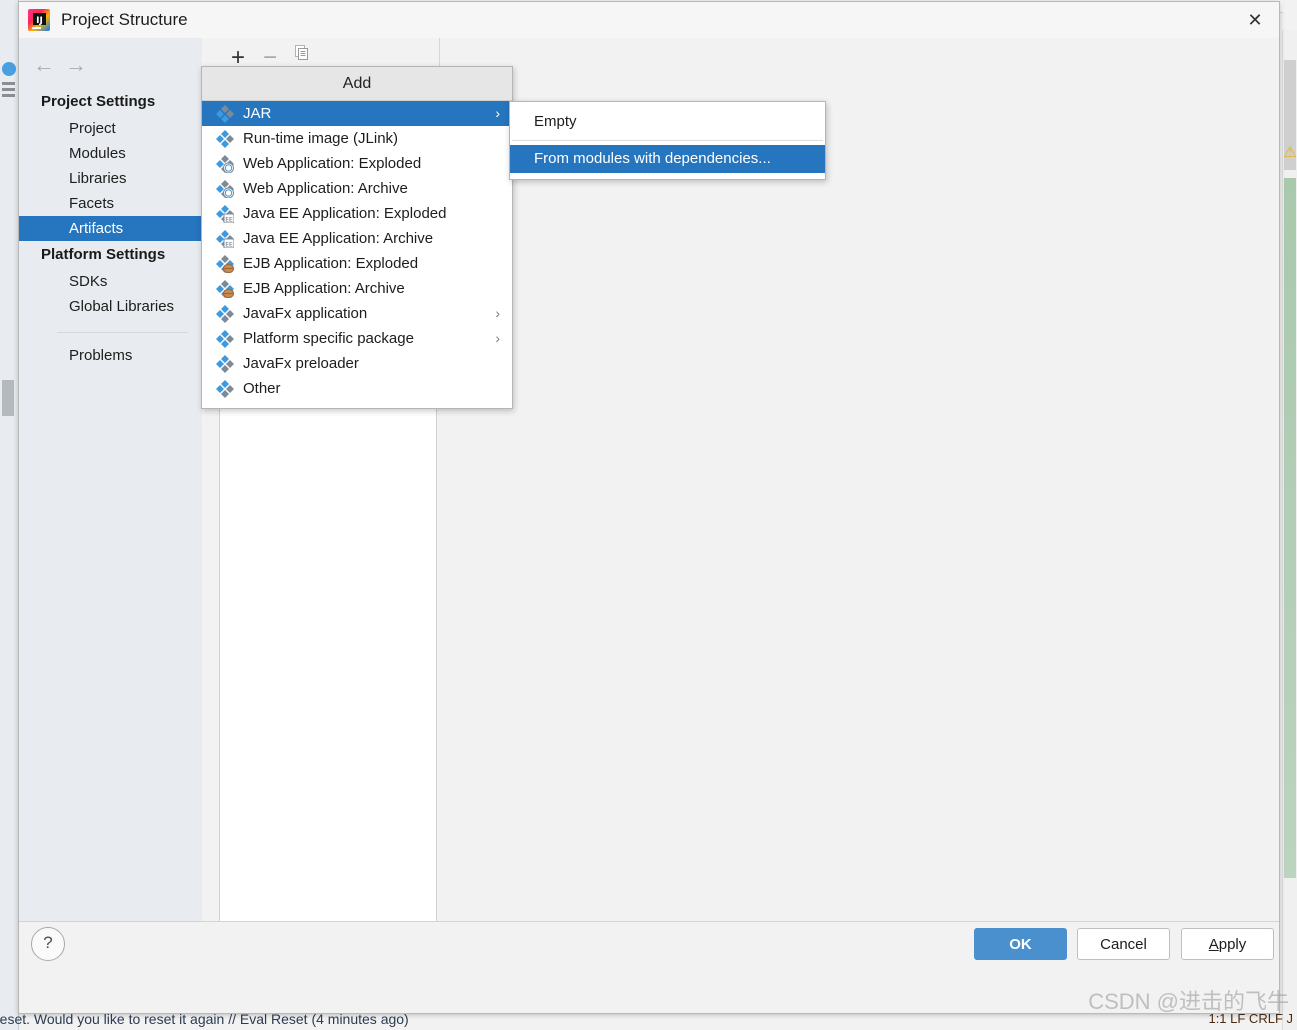  What do you see at coordinates (76, 65) in the screenshot?
I see `forward-arrow-icon: →` at bounding box center [76, 65].